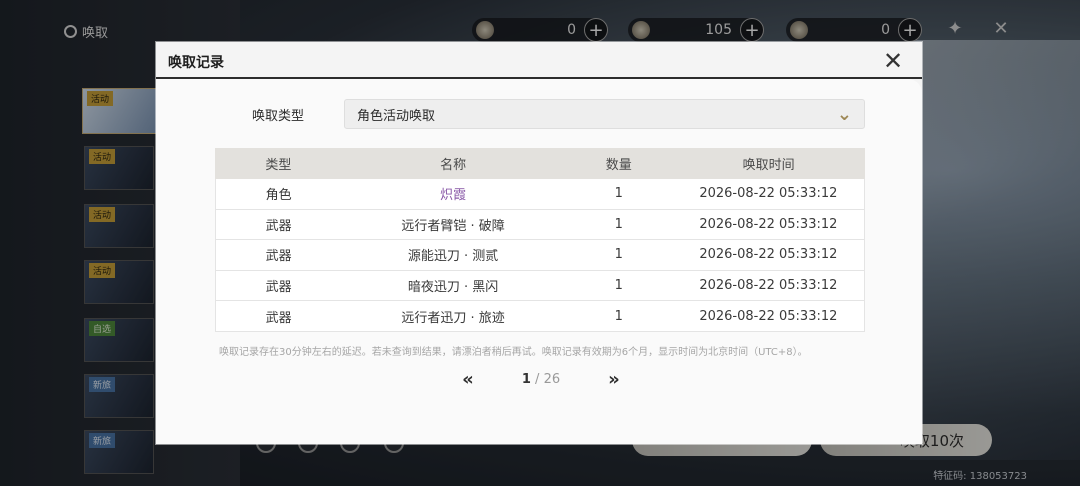 The image size is (1080, 486). Describe the element at coordinates (619, 163) in the screenshot. I see `column-header: 数量` at that location.